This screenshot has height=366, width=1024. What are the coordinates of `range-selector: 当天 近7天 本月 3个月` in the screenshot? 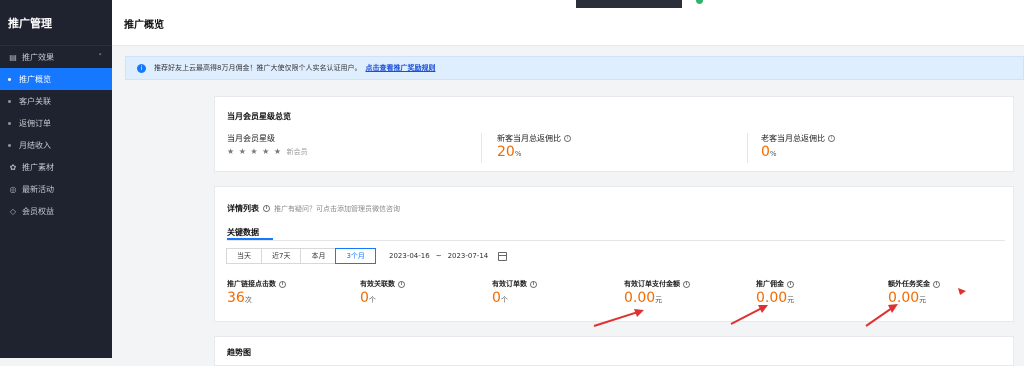 It's located at (301, 256).